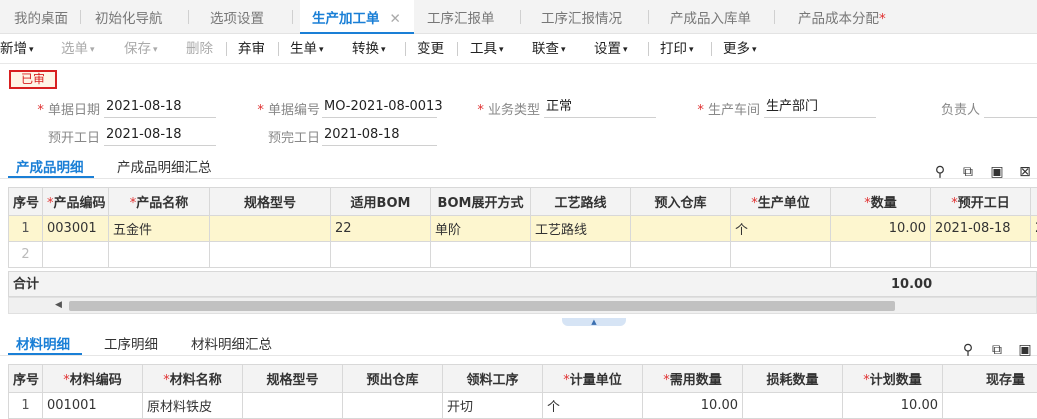 This screenshot has width=1037, height=419. Describe the element at coordinates (231, 343) in the screenshot. I see `tab-material-summary: 材料明细汇总` at that location.